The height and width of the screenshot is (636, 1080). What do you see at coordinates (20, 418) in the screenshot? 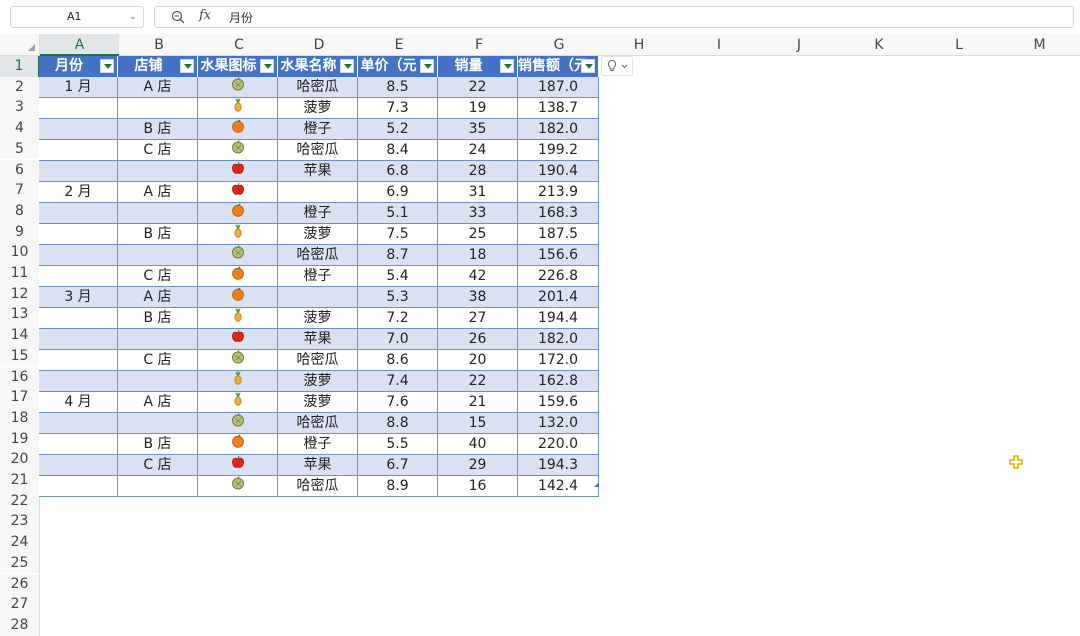
I see `row-header-18: 18` at bounding box center [20, 418].